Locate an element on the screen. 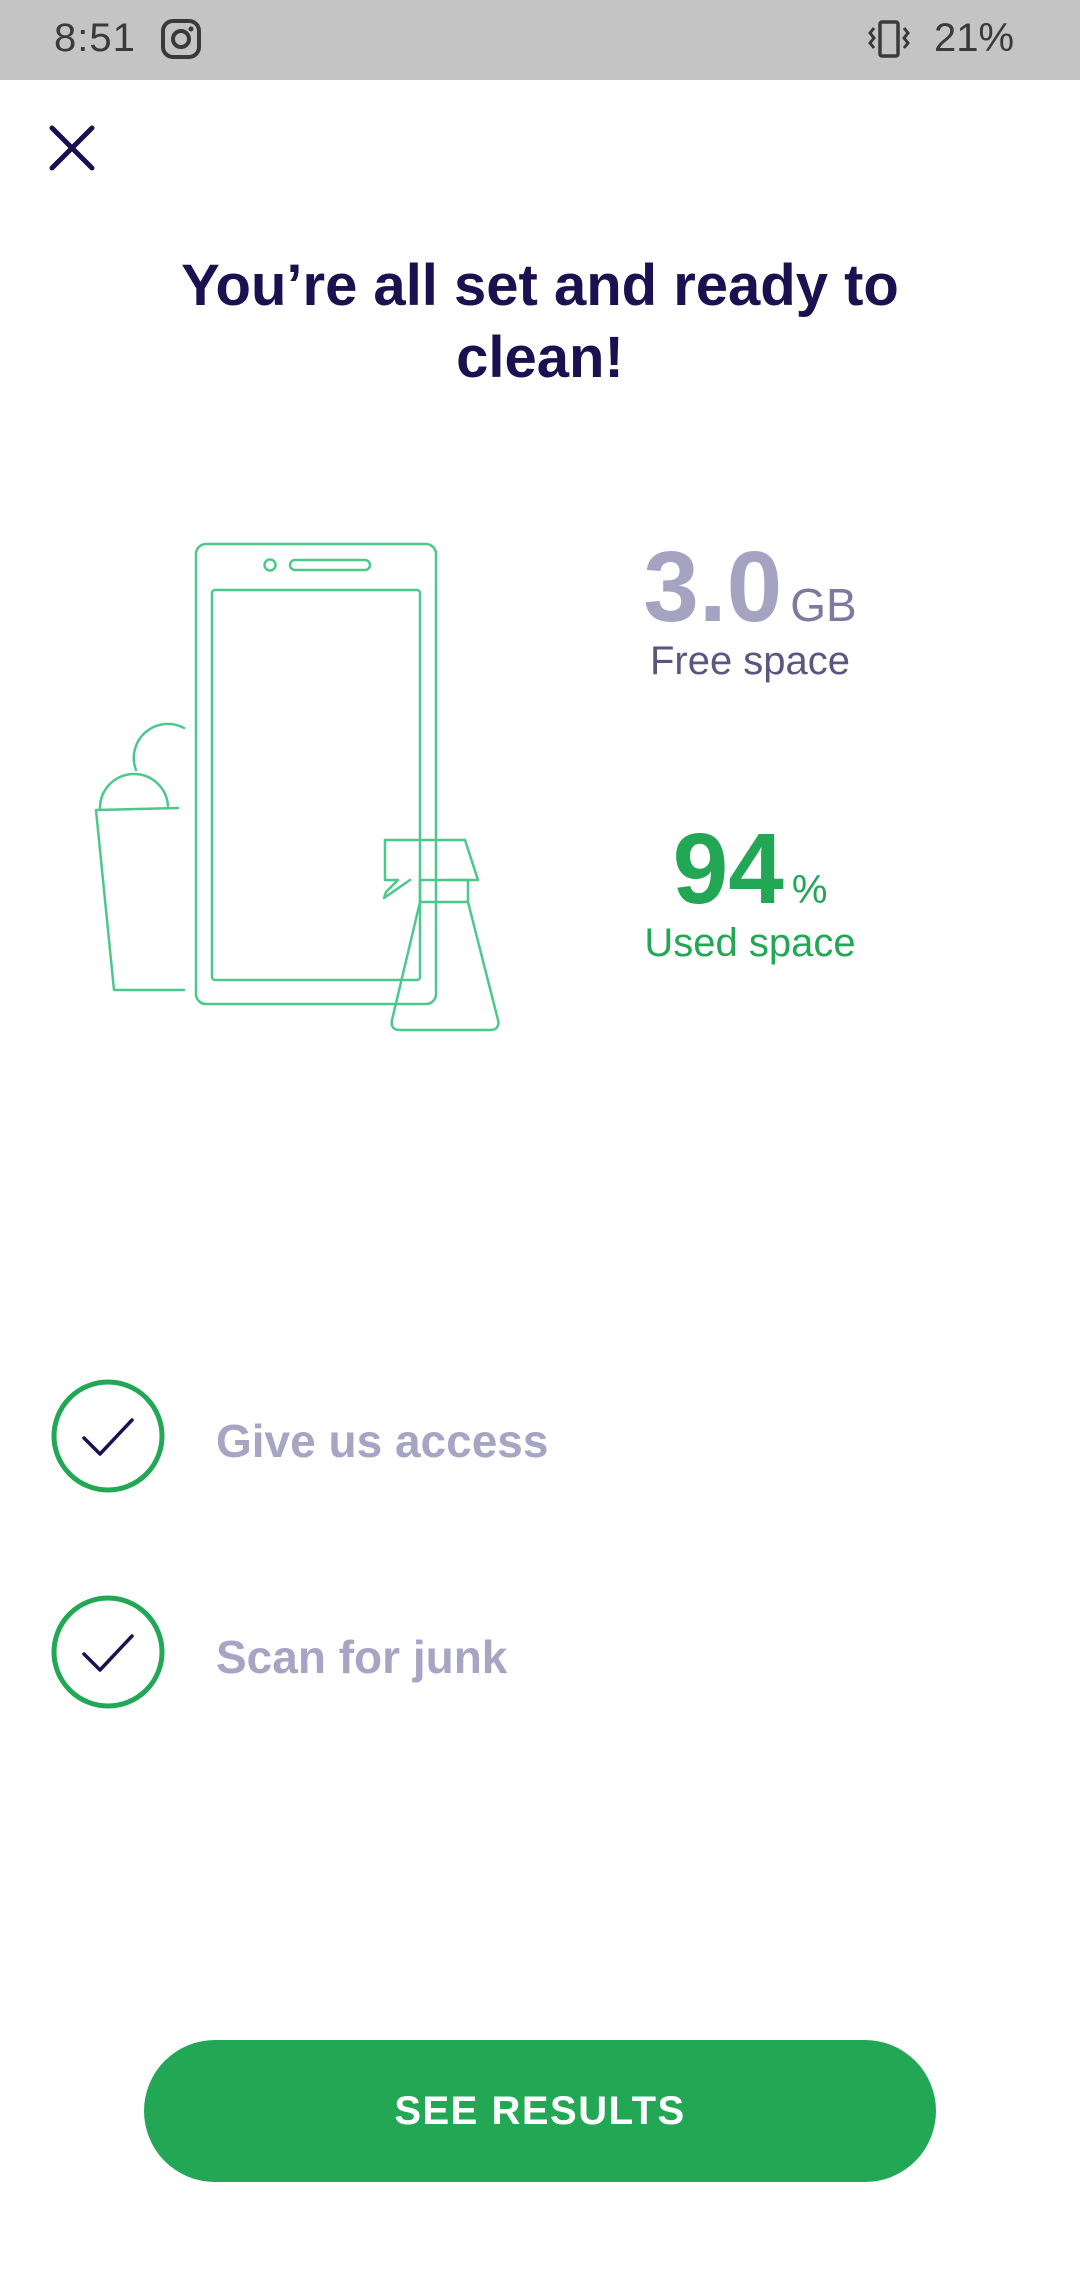  see-results-button: SEE RESULTS is located at coordinates (540, 2111).